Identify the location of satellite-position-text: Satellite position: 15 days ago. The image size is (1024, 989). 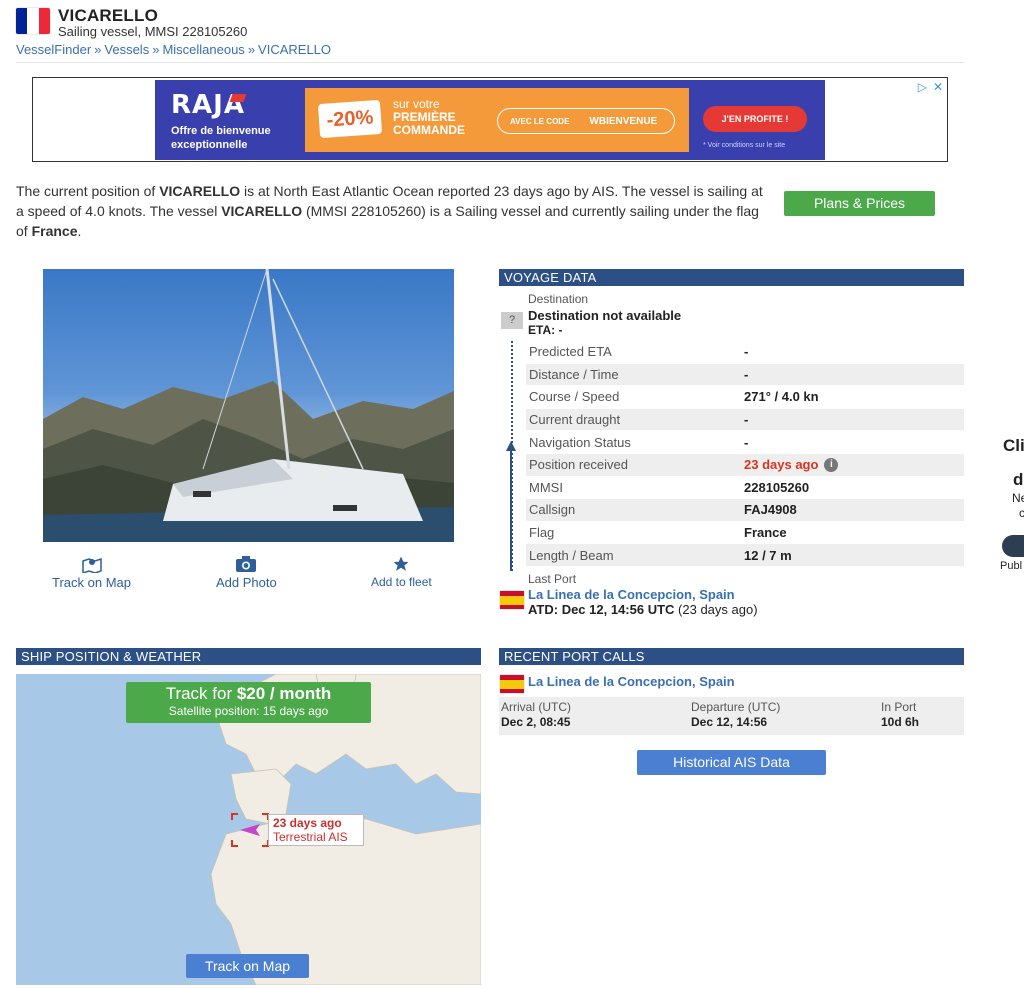
(248, 711).